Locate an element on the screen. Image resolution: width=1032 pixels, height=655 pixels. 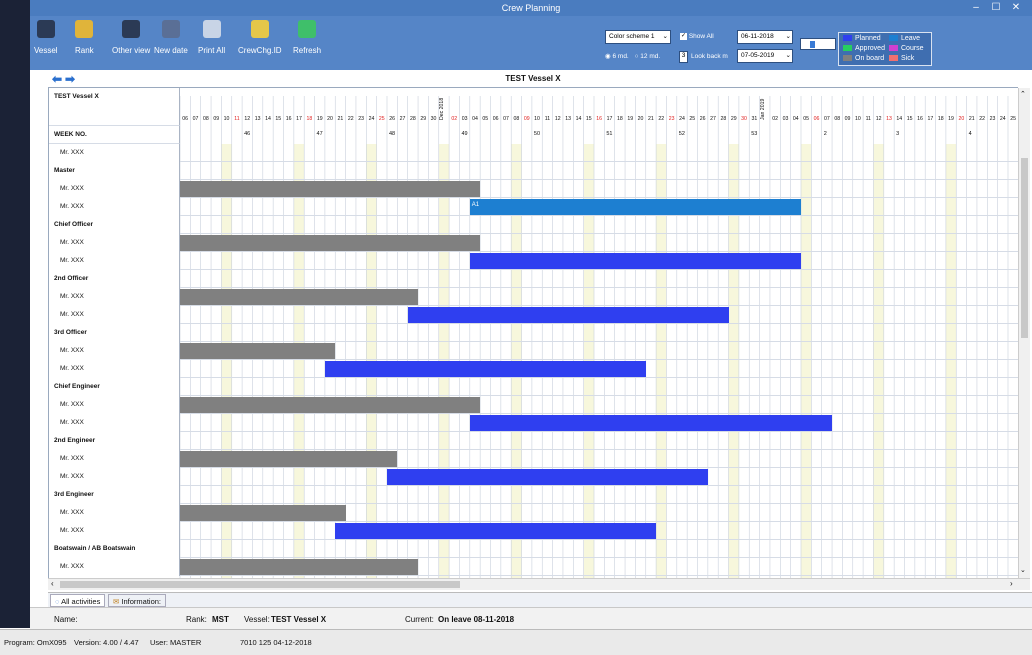
rank-row: 2nd Officer is located at coordinates (533, 279).